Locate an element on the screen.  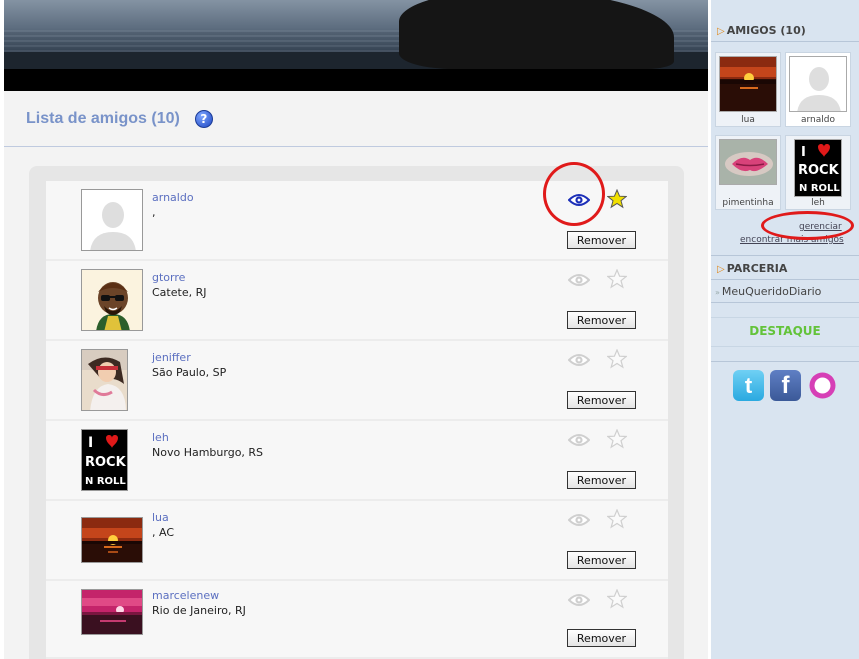
friend-thumb: arnaldo is located at coordinates (818, 89).